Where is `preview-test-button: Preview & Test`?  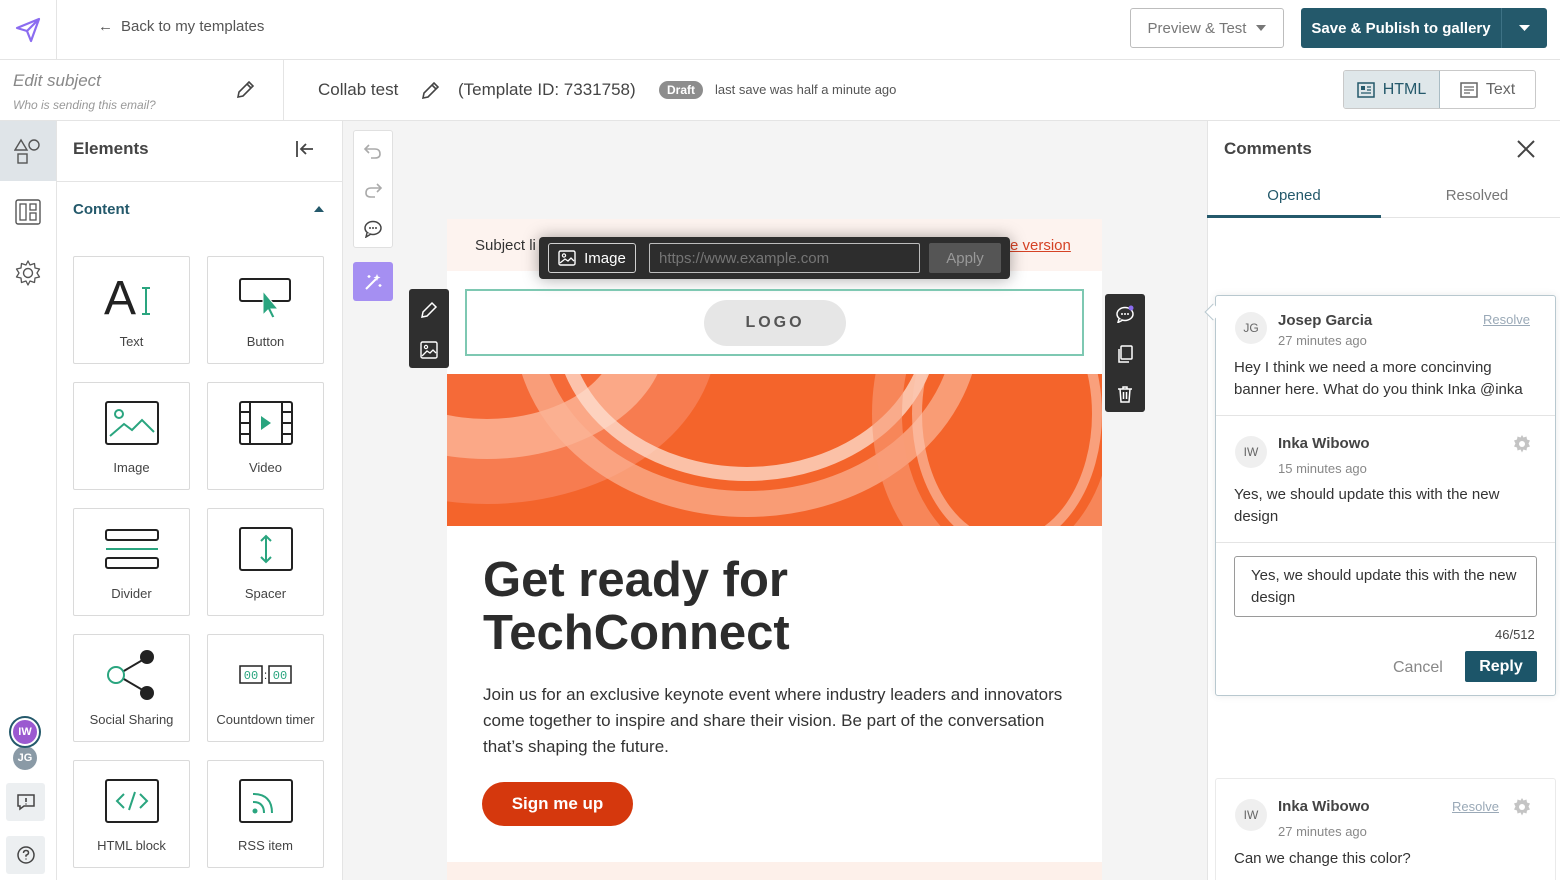
preview-test-button: Preview & Test is located at coordinates (1207, 28).